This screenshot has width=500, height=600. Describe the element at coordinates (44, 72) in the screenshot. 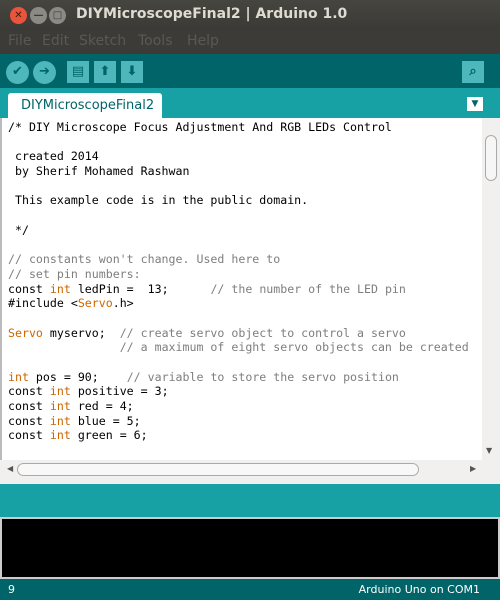

I see `upload-icon: ➔` at that location.